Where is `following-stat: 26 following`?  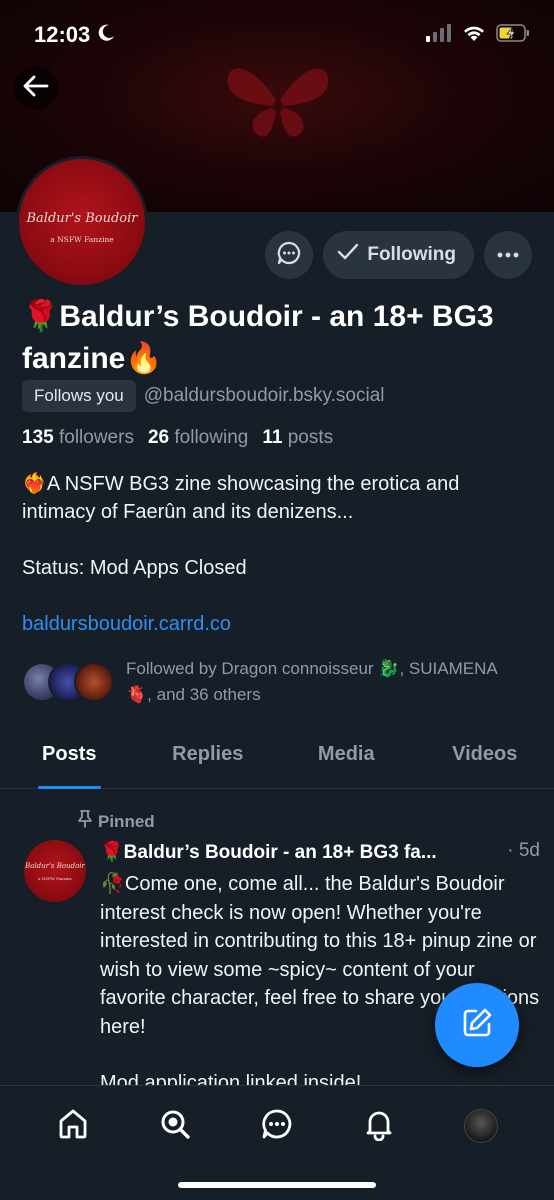
following-stat: 26 following is located at coordinates (198, 438).